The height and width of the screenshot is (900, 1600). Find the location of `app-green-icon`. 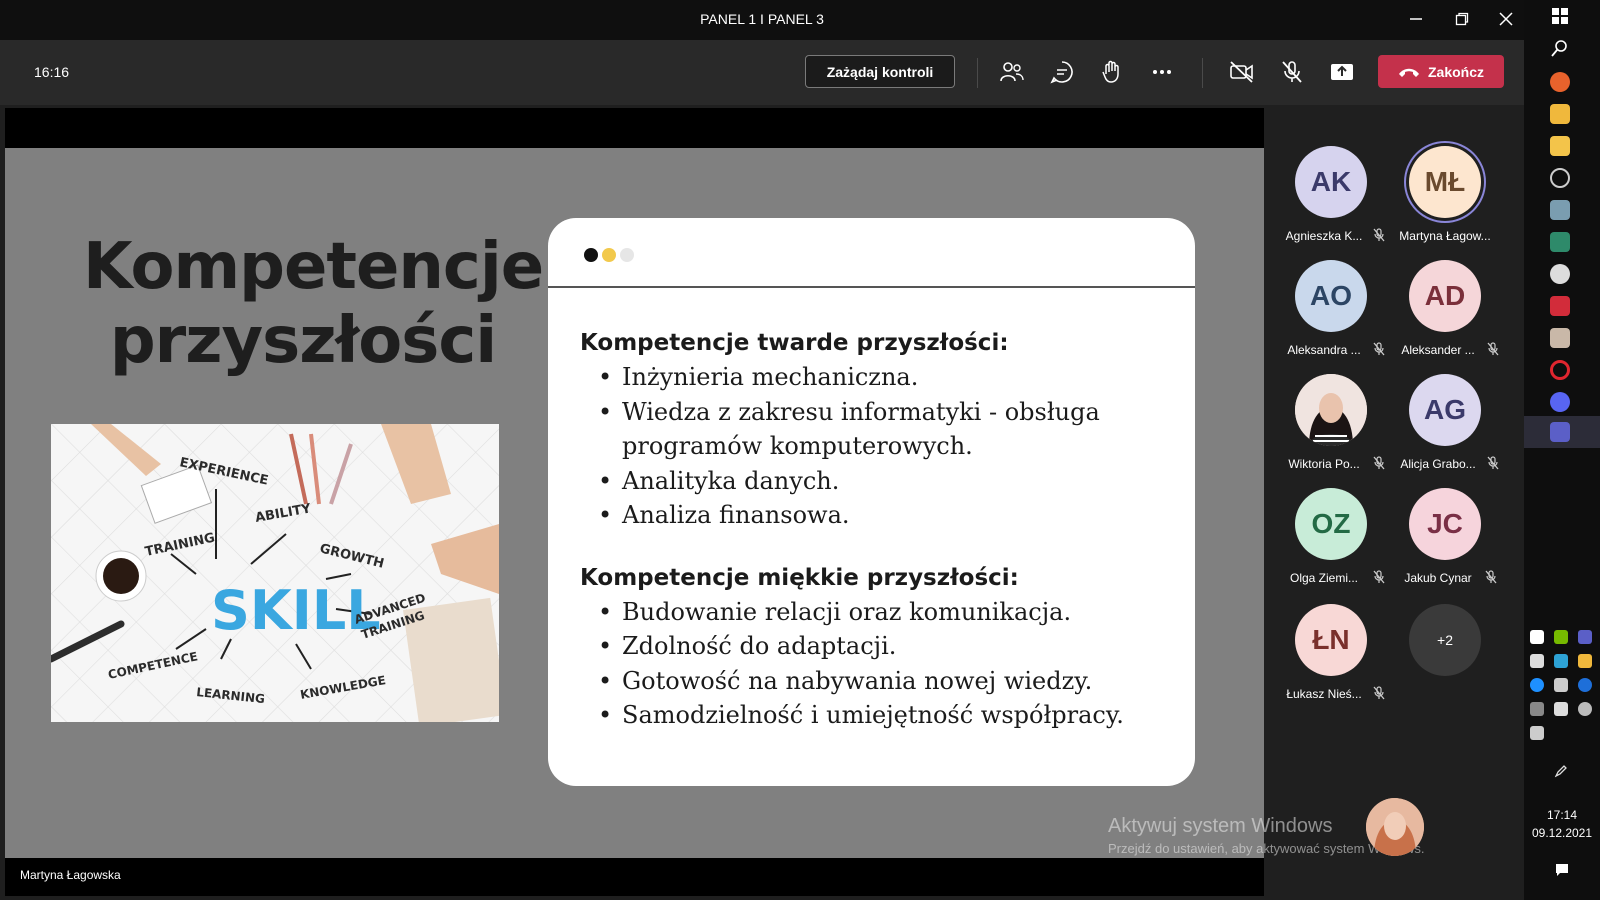

app-green-icon is located at coordinates (1560, 242).